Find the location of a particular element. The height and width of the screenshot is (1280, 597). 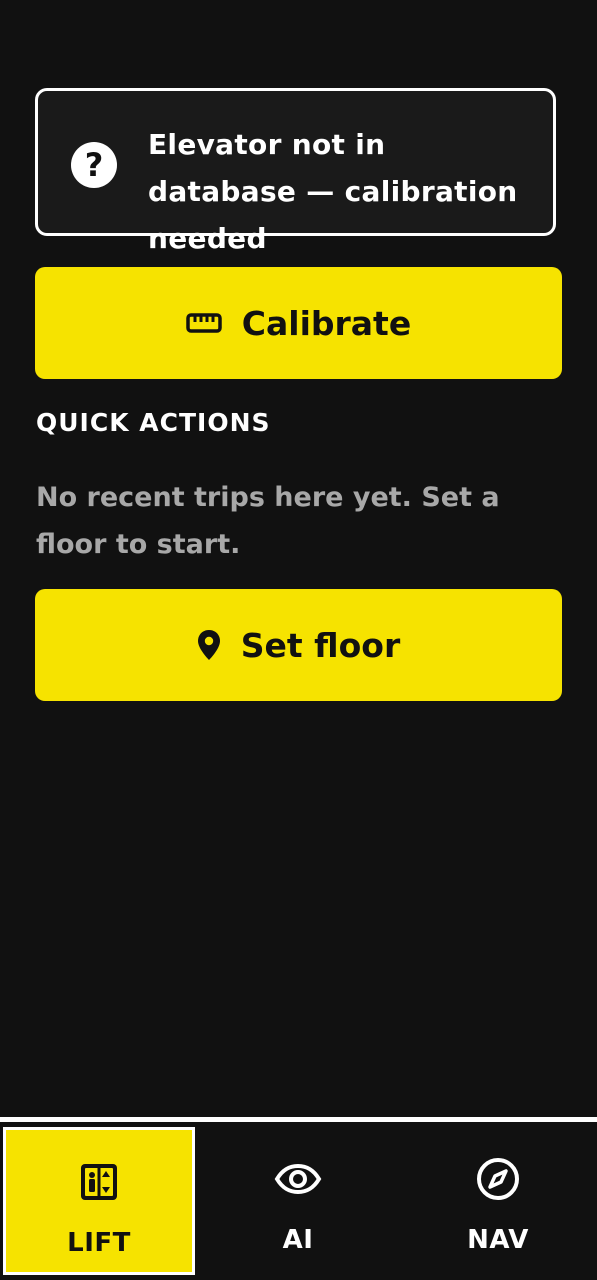

elevator-icon is located at coordinates (99, 1182).